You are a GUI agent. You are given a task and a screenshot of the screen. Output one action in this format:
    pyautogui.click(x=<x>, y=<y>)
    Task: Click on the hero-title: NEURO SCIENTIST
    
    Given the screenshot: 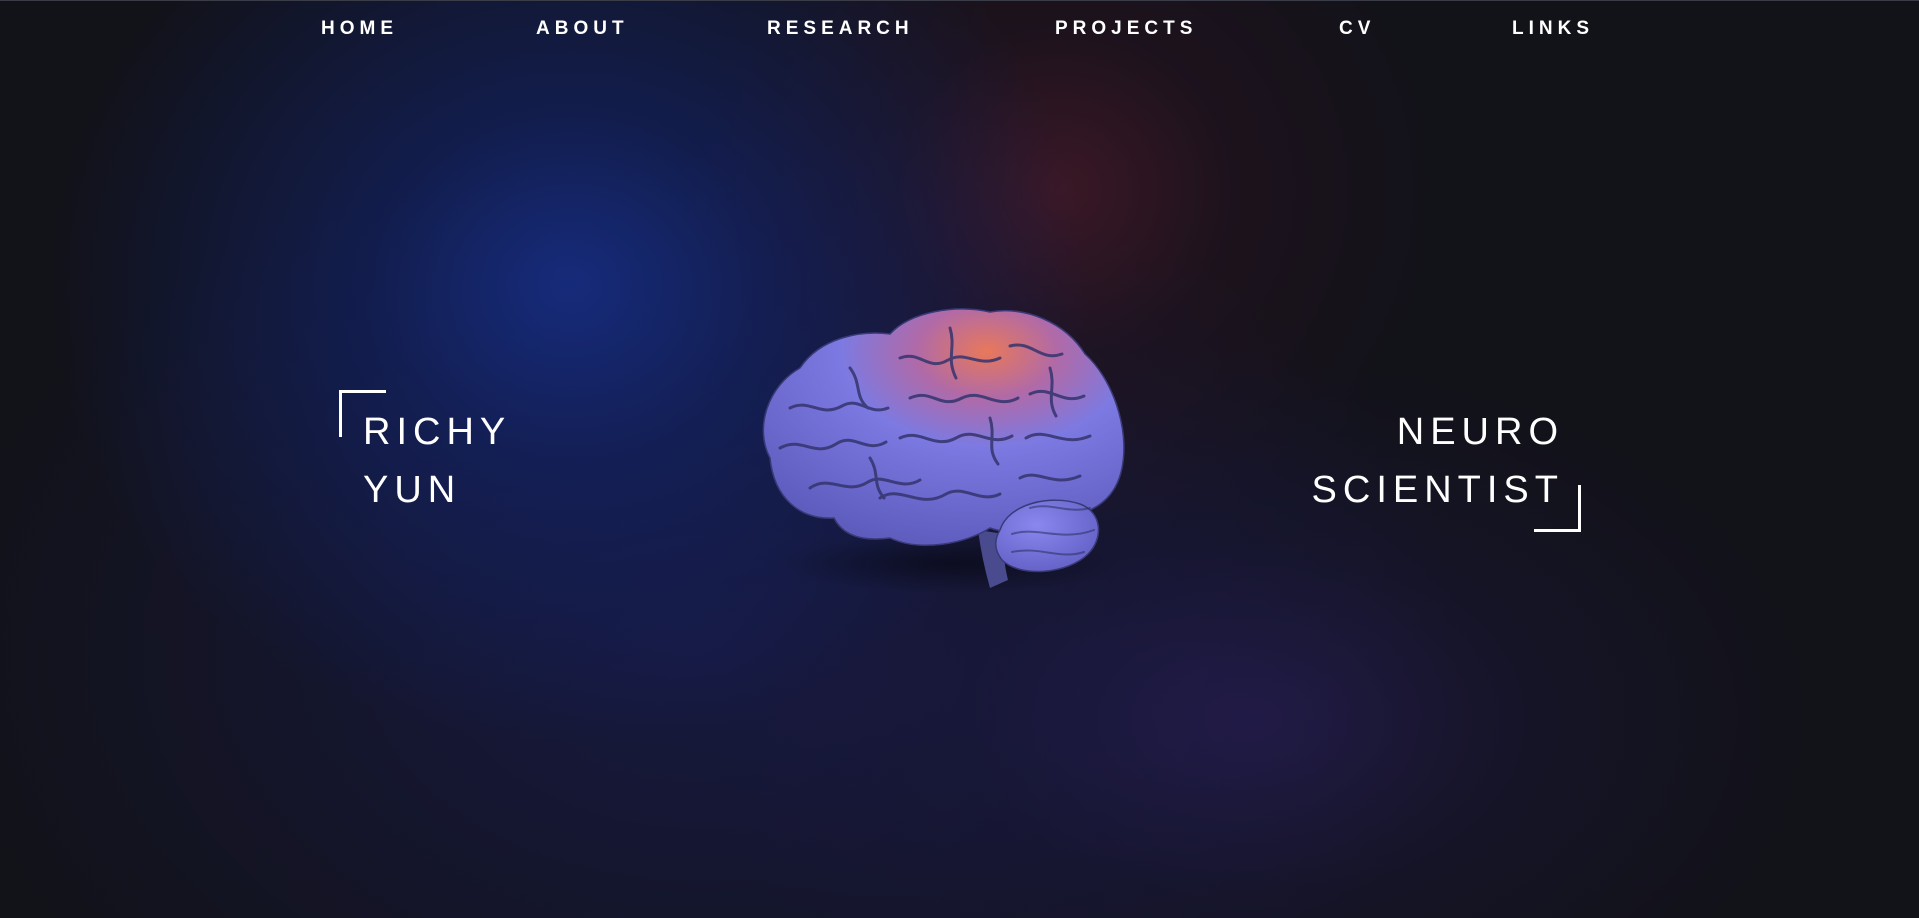 What is the action you would take?
    pyautogui.click(x=1402, y=461)
    